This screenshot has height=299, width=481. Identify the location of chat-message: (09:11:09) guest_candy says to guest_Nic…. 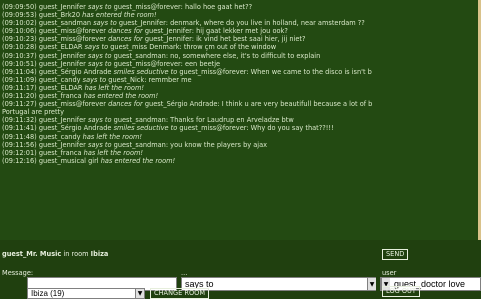
(240, 80).